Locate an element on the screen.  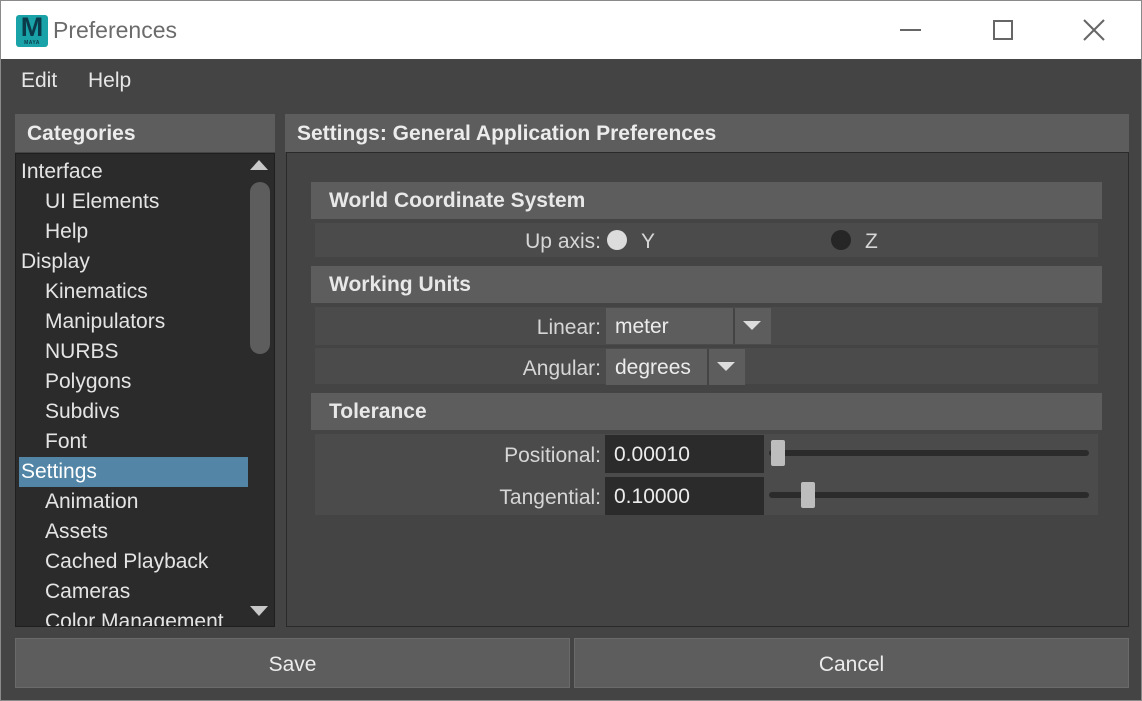
category-item-subdivs: Subdivs is located at coordinates (133, 412).